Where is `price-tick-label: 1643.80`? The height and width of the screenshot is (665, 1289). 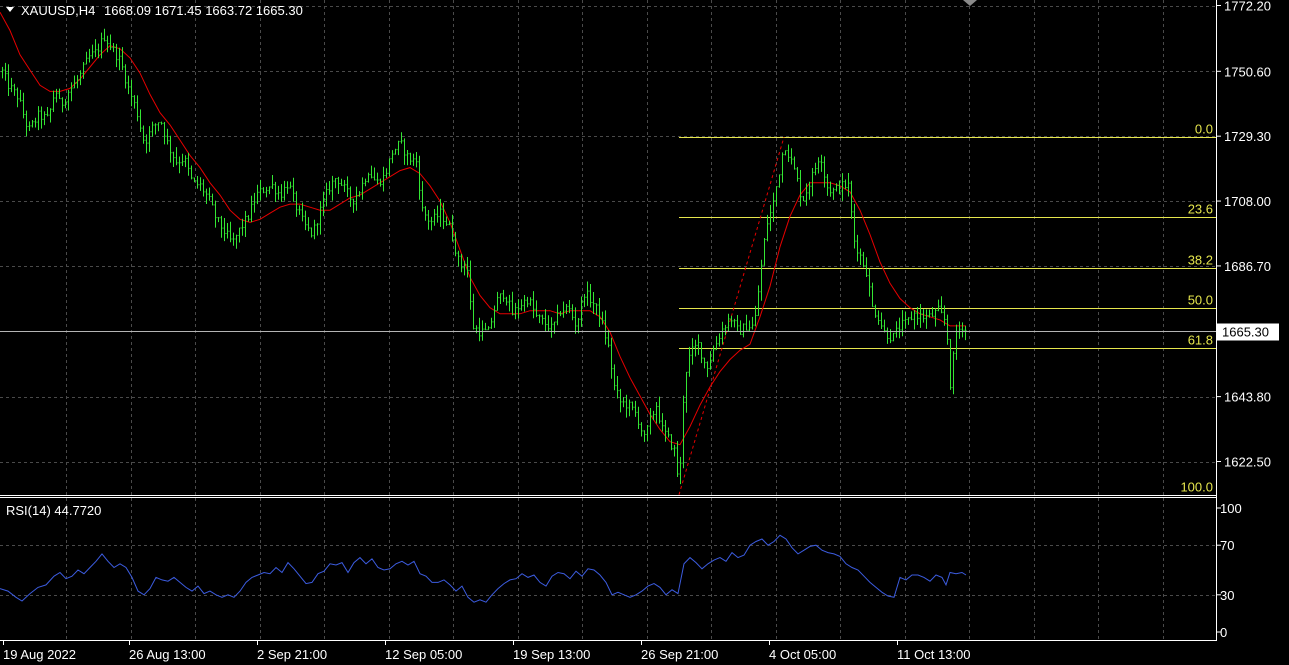 price-tick-label: 1643.80 is located at coordinates (1247, 397).